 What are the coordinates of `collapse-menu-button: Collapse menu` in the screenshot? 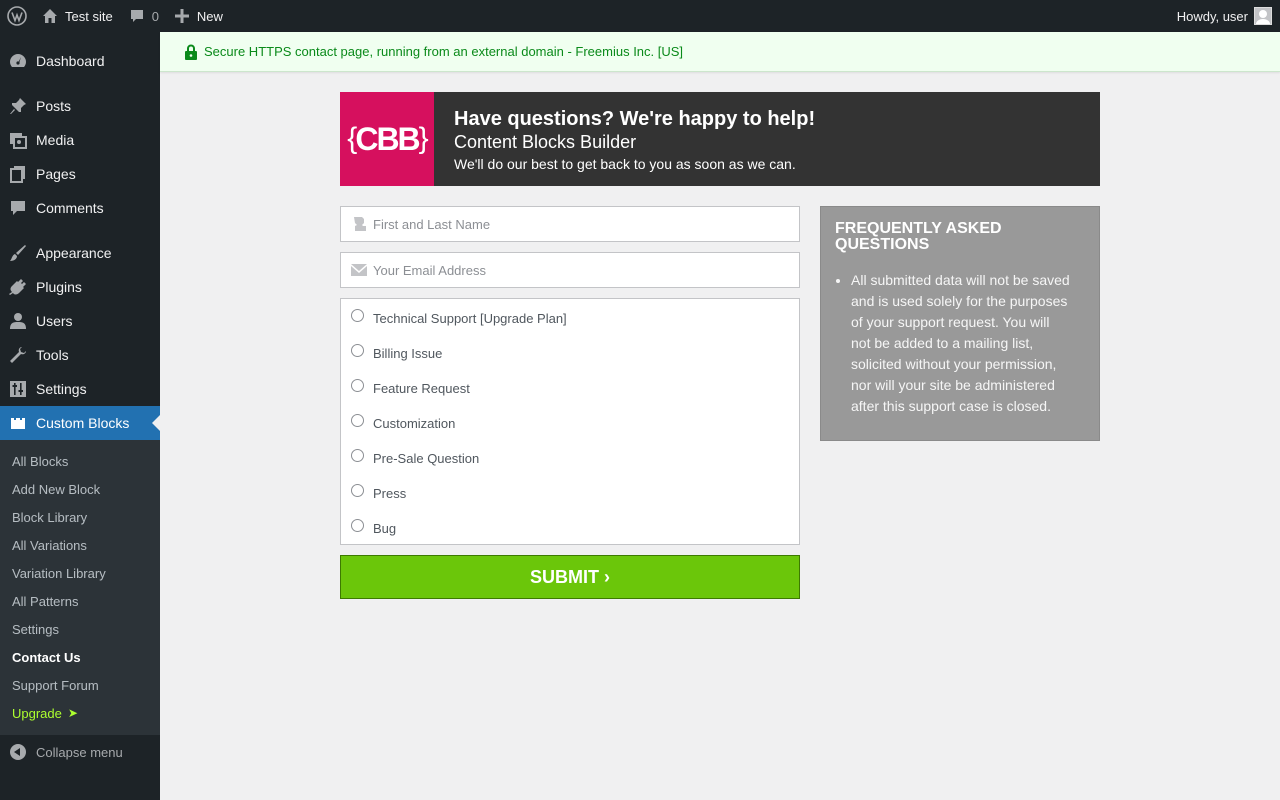 It's located at (80, 752).